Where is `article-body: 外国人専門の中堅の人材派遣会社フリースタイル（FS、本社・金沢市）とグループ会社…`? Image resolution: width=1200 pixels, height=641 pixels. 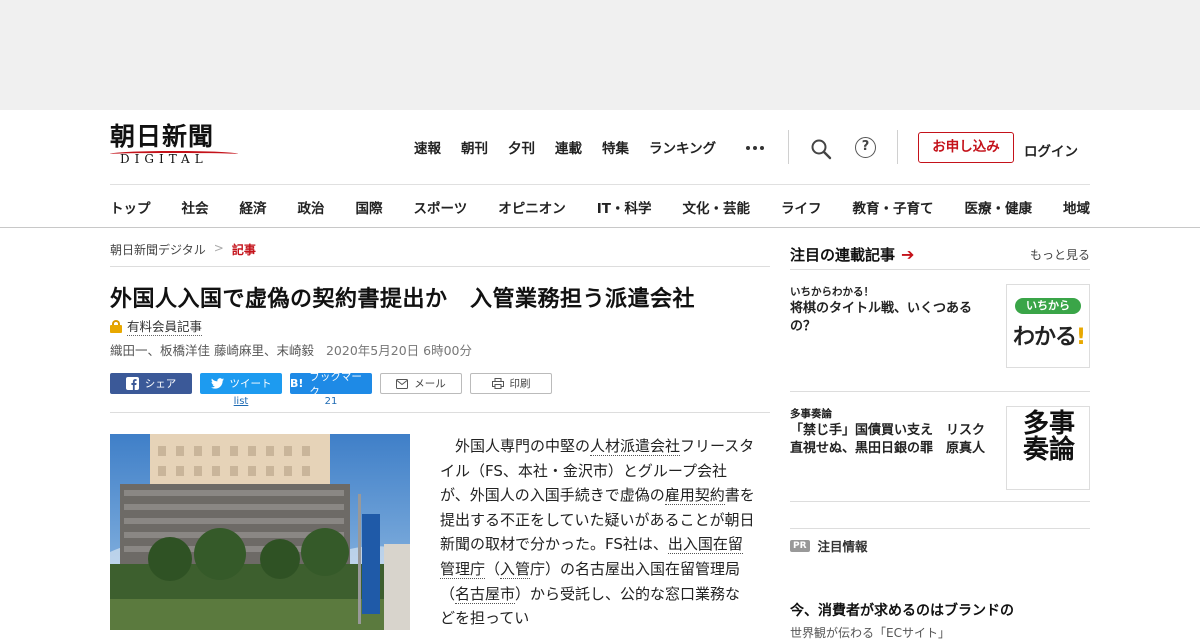
article-body: 外国人専門の中堅の人材派遣会社フリースタイル（FS、本社・金沢市）とグループ会社… is located at coordinates (597, 532).